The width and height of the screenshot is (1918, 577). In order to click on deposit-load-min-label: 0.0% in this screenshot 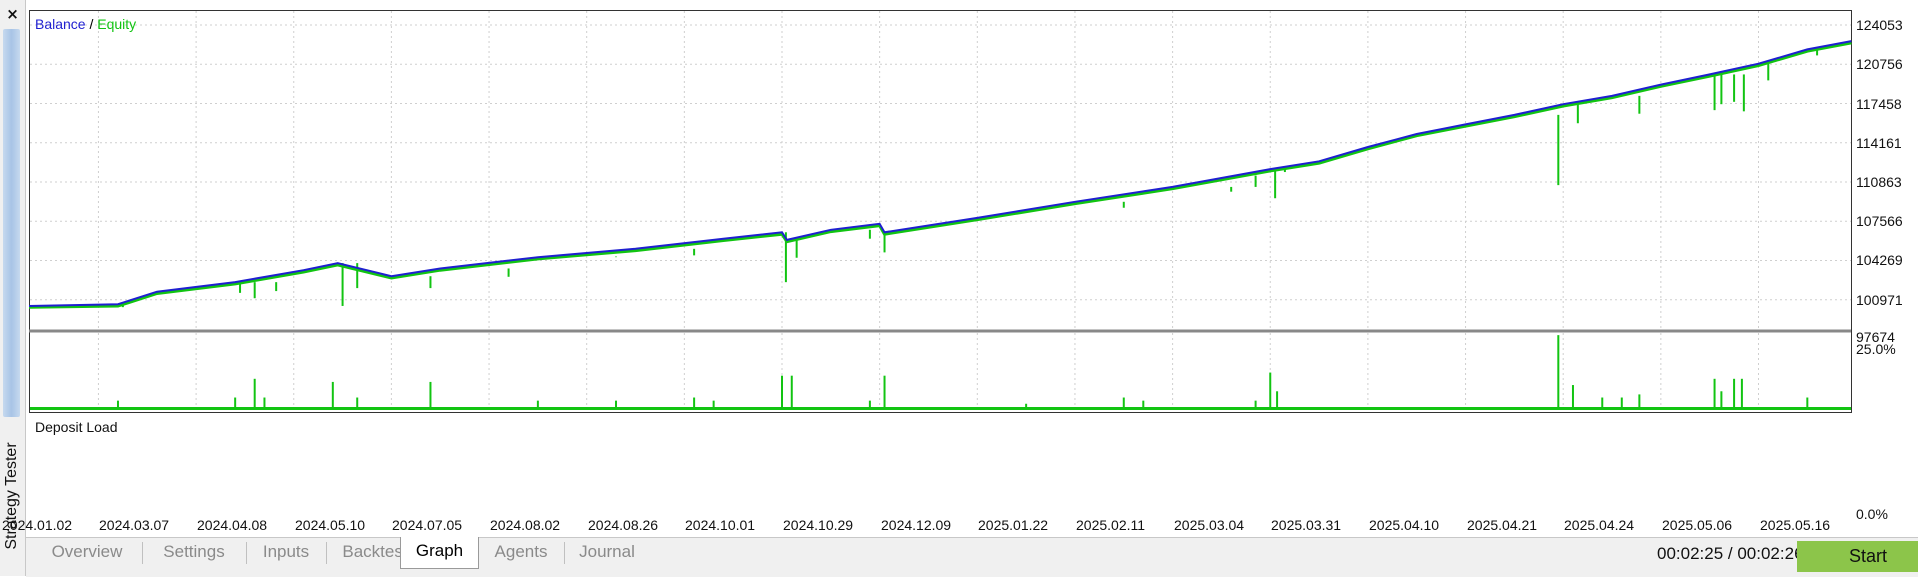, I will do `click(1872, 514)`.